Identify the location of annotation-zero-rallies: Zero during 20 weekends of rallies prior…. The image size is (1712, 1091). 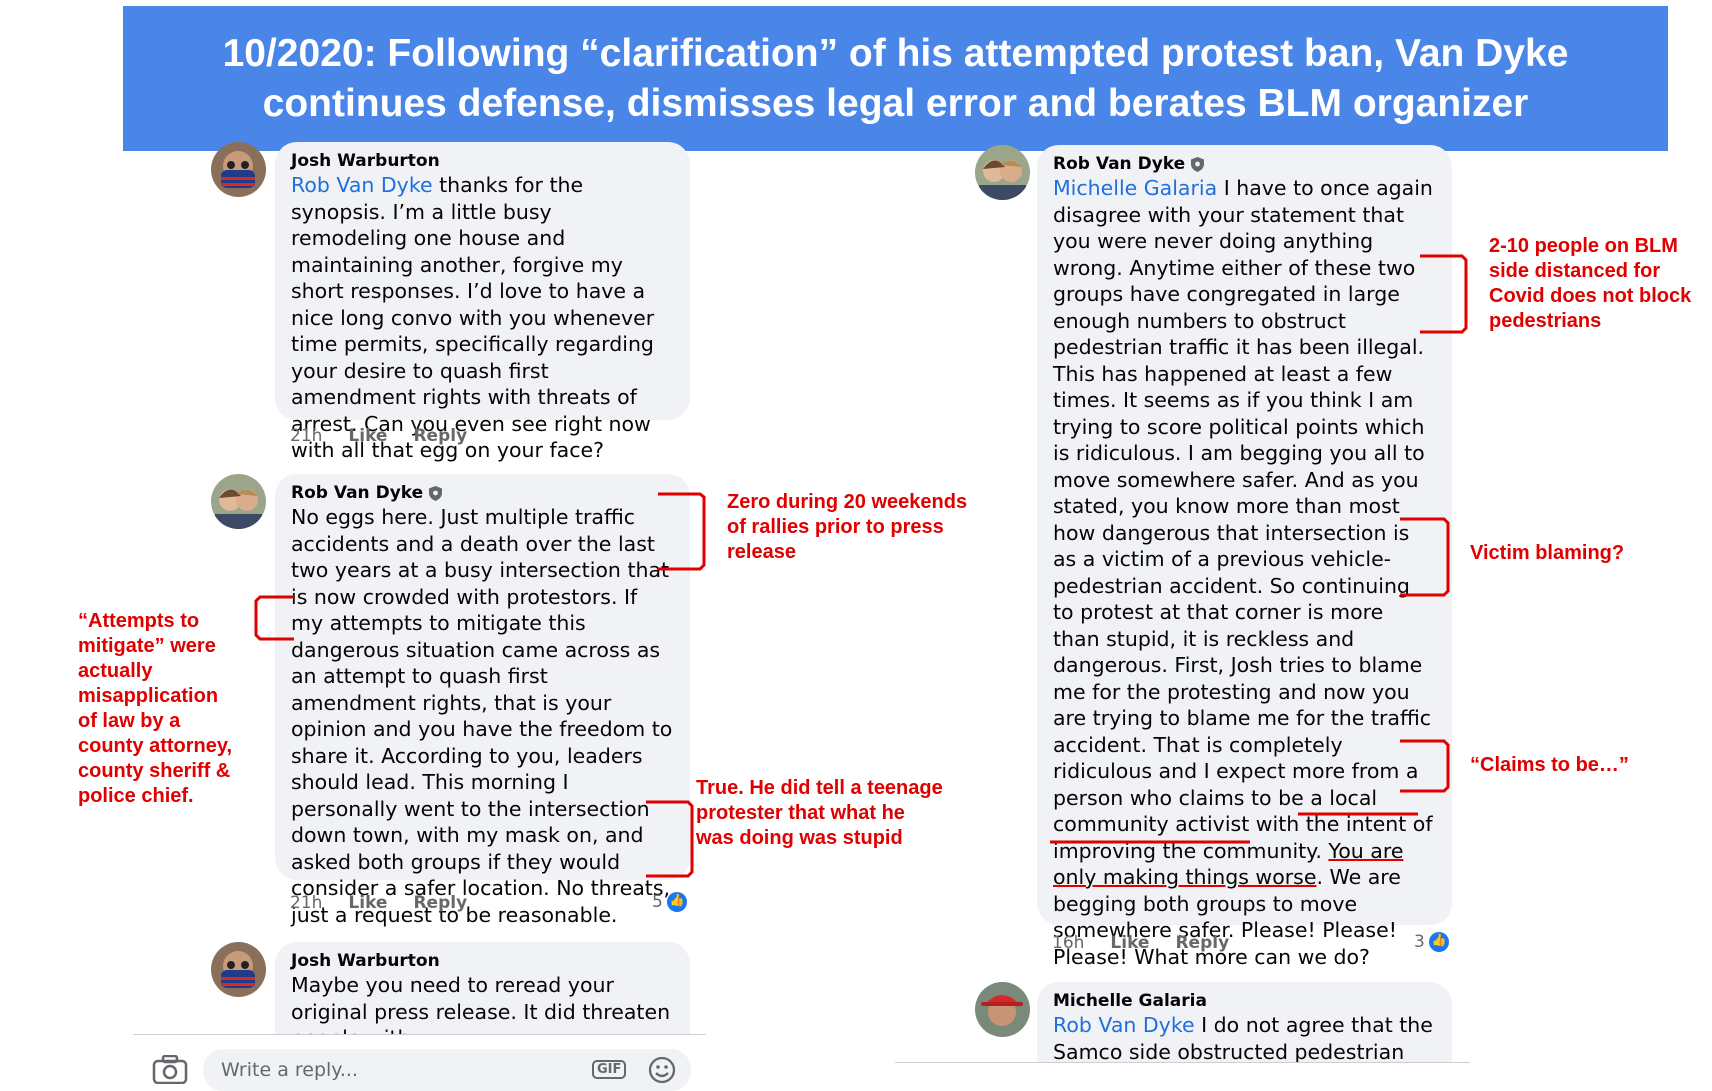
(847, 527).